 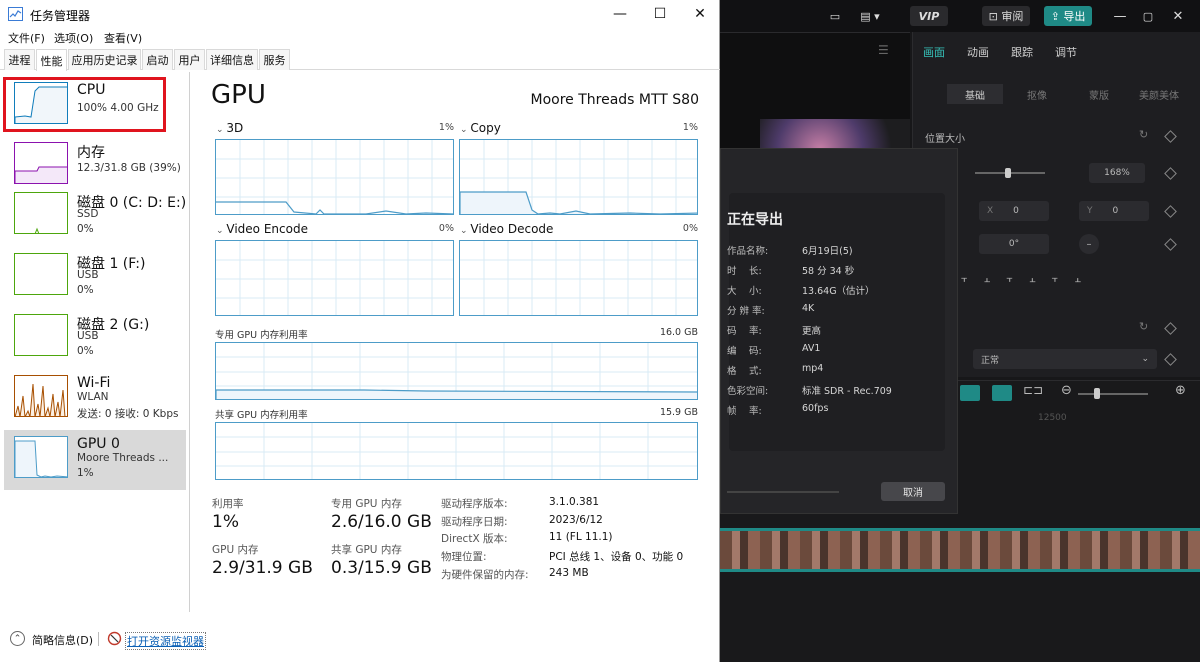 I want to click on graph-video-encode, so click(x=334, y=278).